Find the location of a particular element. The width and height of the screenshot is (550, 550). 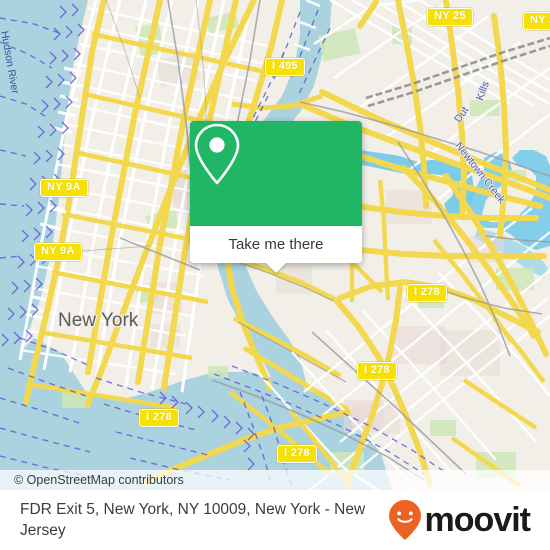

location-popup-card: Take me there is located at coordinates (276, 197).